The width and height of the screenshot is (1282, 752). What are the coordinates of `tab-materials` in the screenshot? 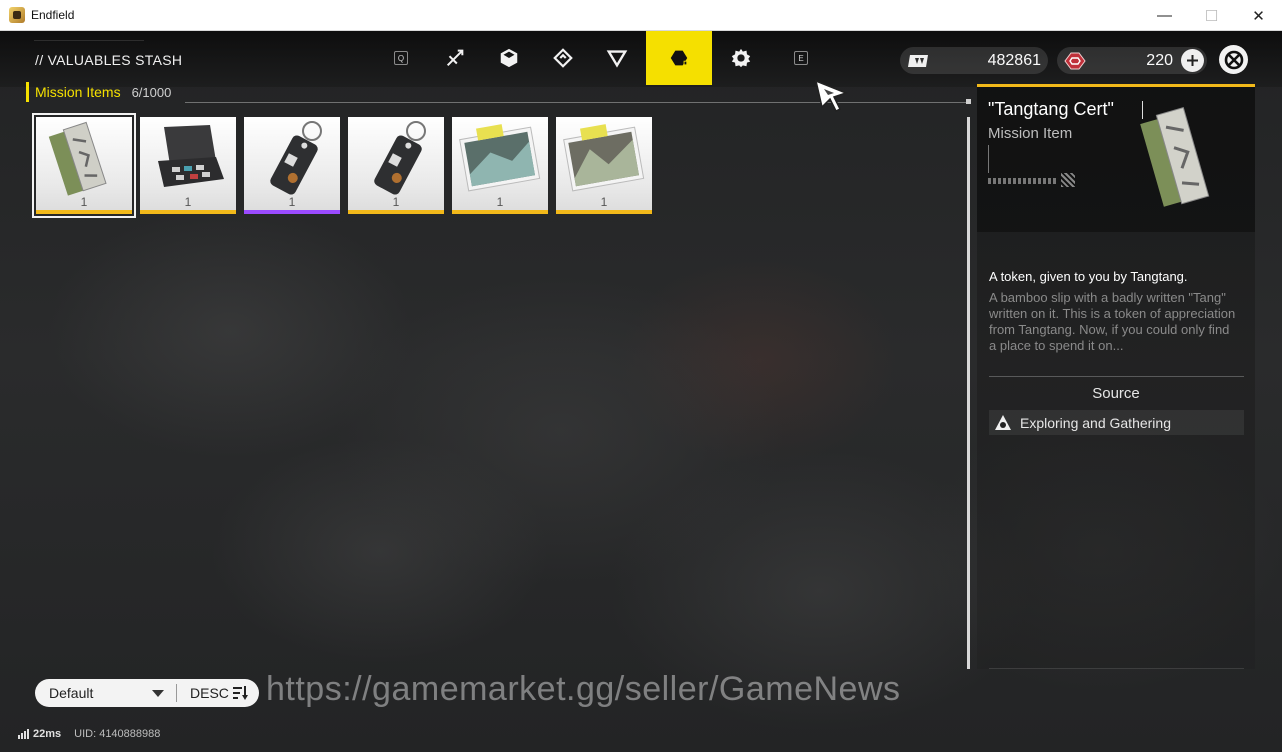 It's located at (509, 58).